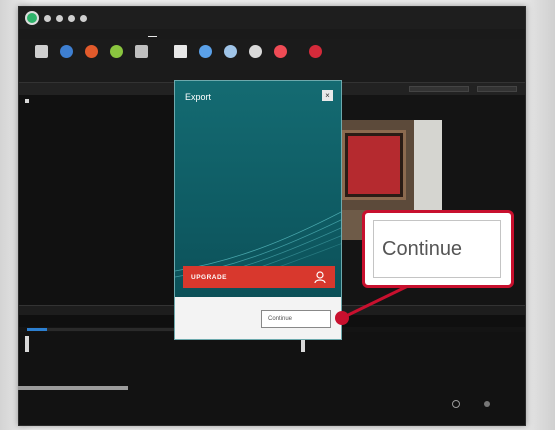 This screenshot has height=430, width=555. I want to click on gear-icon, so click(456, 404).